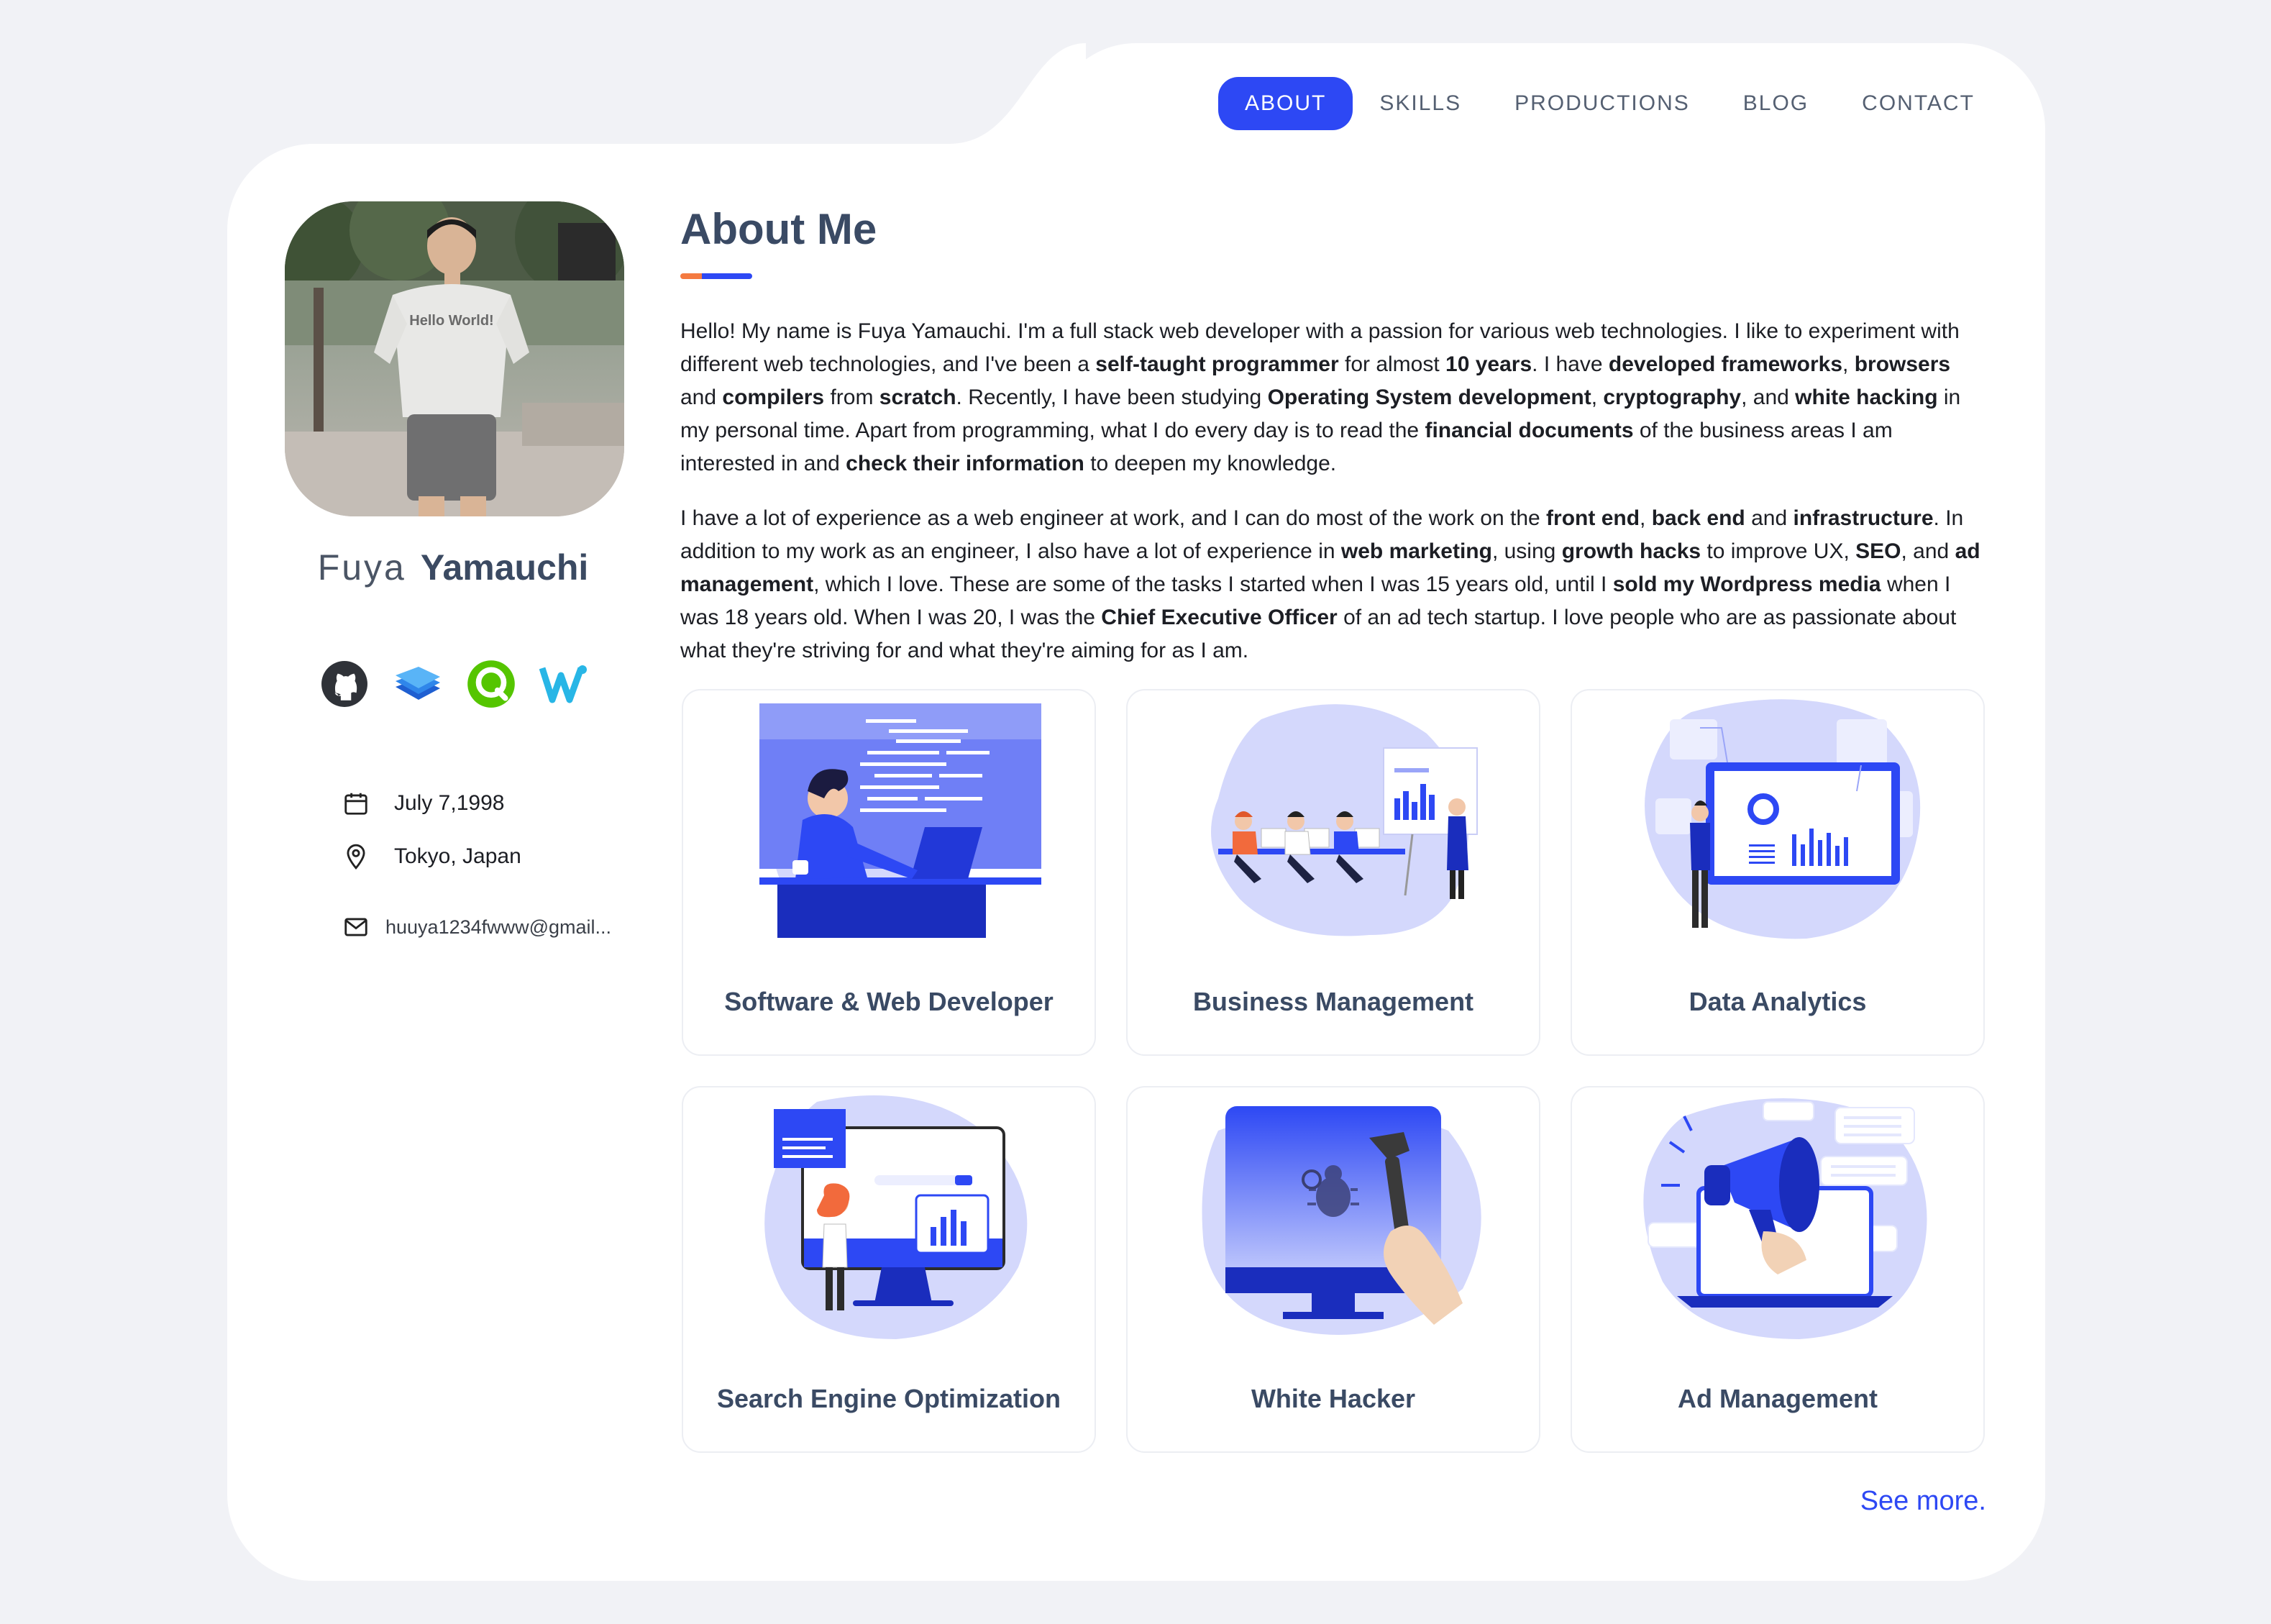 The height and width of the screenshot is (1624, 2271). Describe the element at coordinates (965, 463) in the screenshot. I see `emphasis-text: check their information` at that location.